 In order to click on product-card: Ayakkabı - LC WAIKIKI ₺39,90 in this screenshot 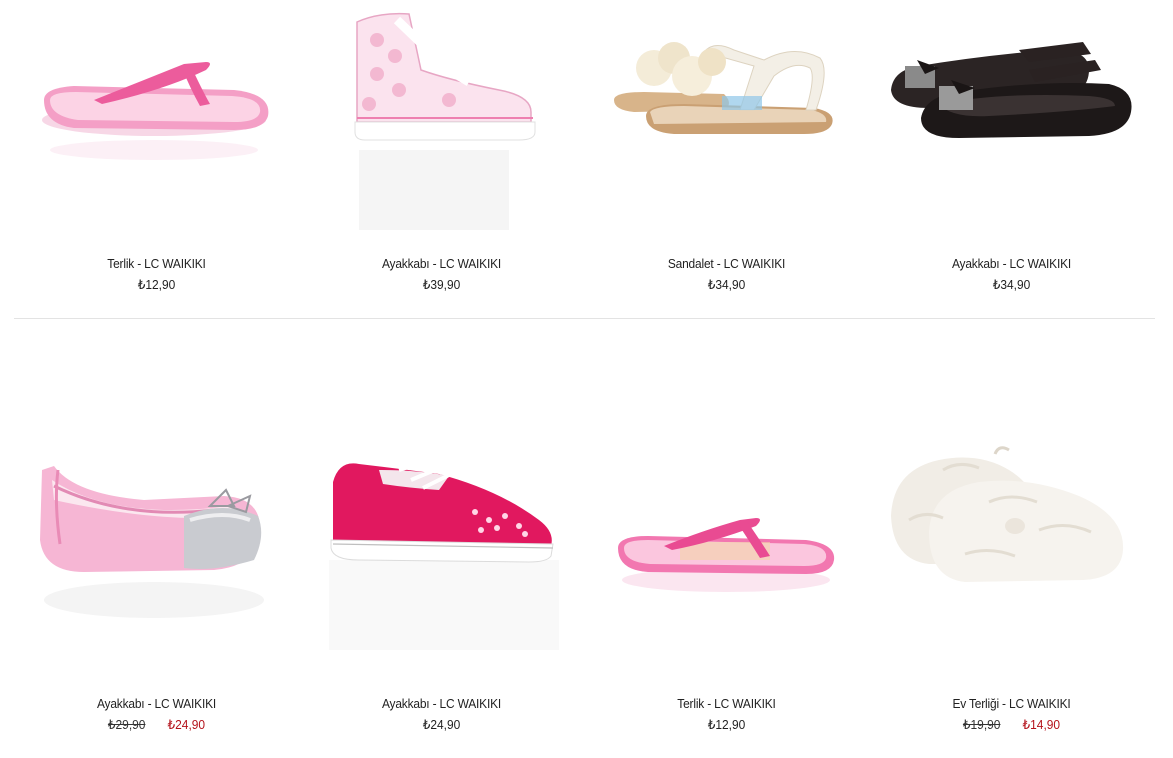, I will do `click(441, 159)`.